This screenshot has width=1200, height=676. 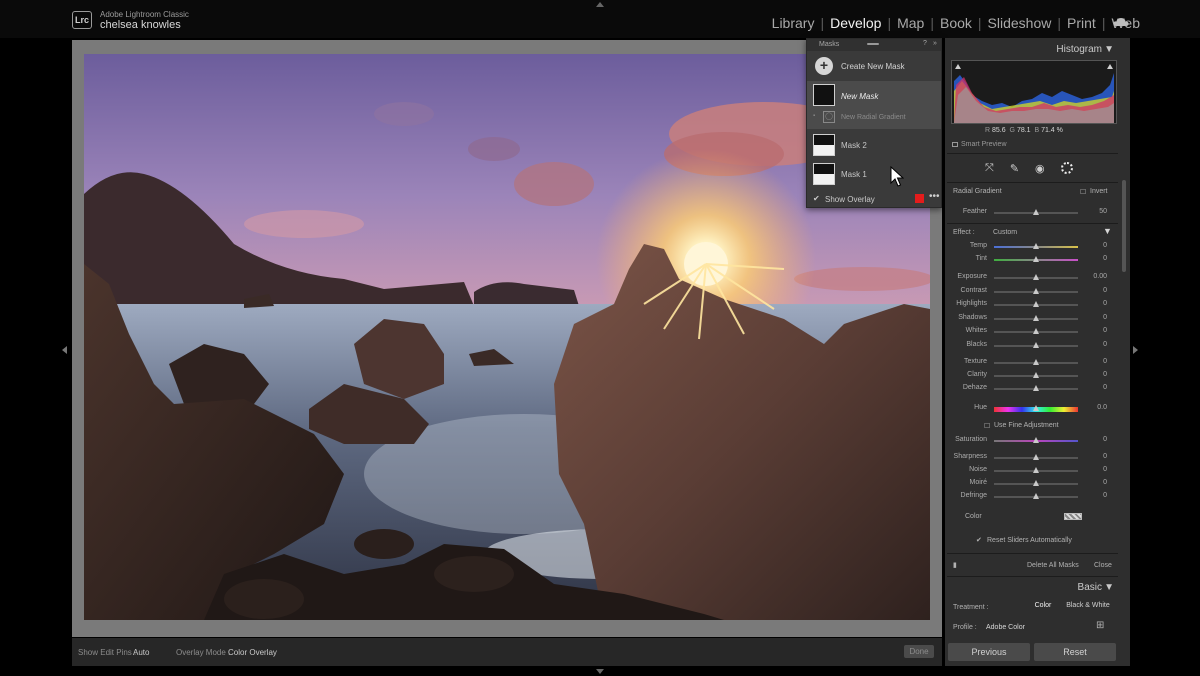 I want to click on collapse-left-panel-icon, so click(x=64, y=350).